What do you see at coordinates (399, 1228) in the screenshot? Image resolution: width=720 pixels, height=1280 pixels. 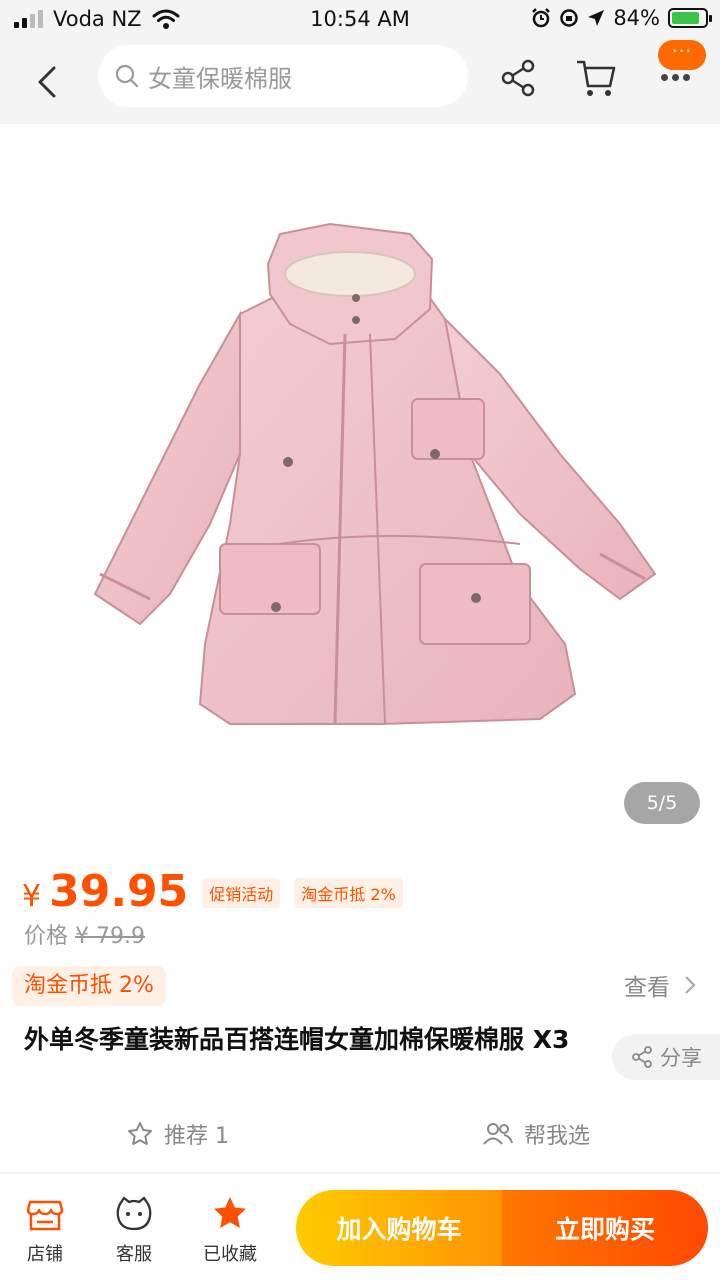 I see `add-to-cart-button: 加入购物车` at bounding box center [399, 1228].